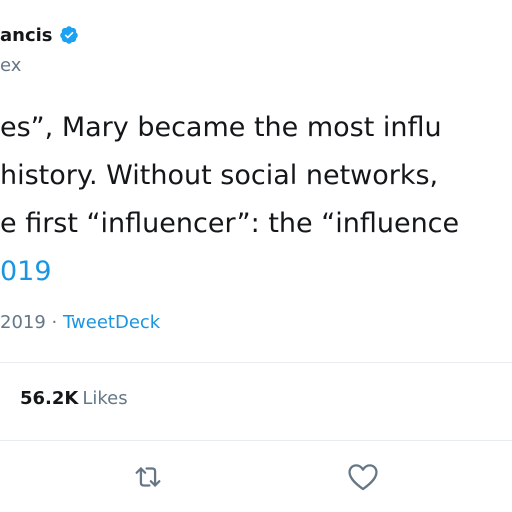 The width and height of the screenshot is (512, 512). Describe the element at coordinates (26, 35) in the screenshot. I see `author-display-name: ancis` at that location.